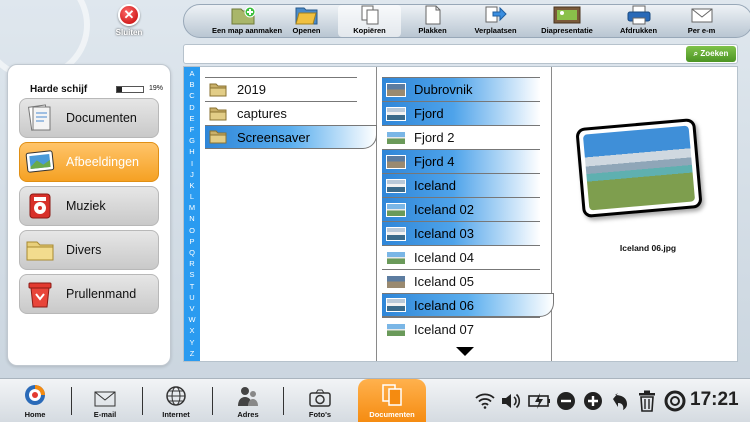 The image size is (750, 422). What do you see at coordinates (89, 118) in the screenshot?
I see `category-documents: Documenten` at bounding box center [89, 118].